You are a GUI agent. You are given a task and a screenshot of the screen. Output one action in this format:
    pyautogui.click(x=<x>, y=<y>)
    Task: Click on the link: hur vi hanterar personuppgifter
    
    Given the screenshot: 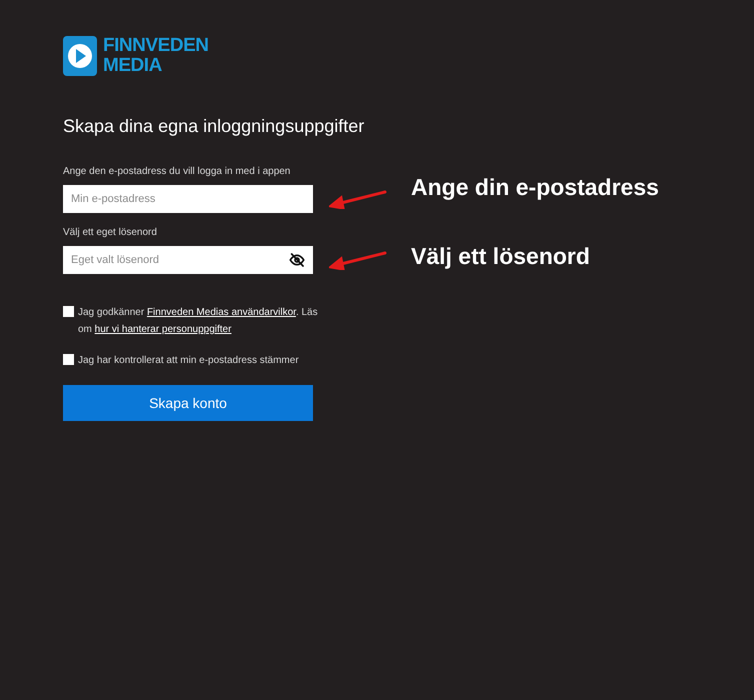 What is the action you would take?
    pyautogui.click(x=163, y=329)
    